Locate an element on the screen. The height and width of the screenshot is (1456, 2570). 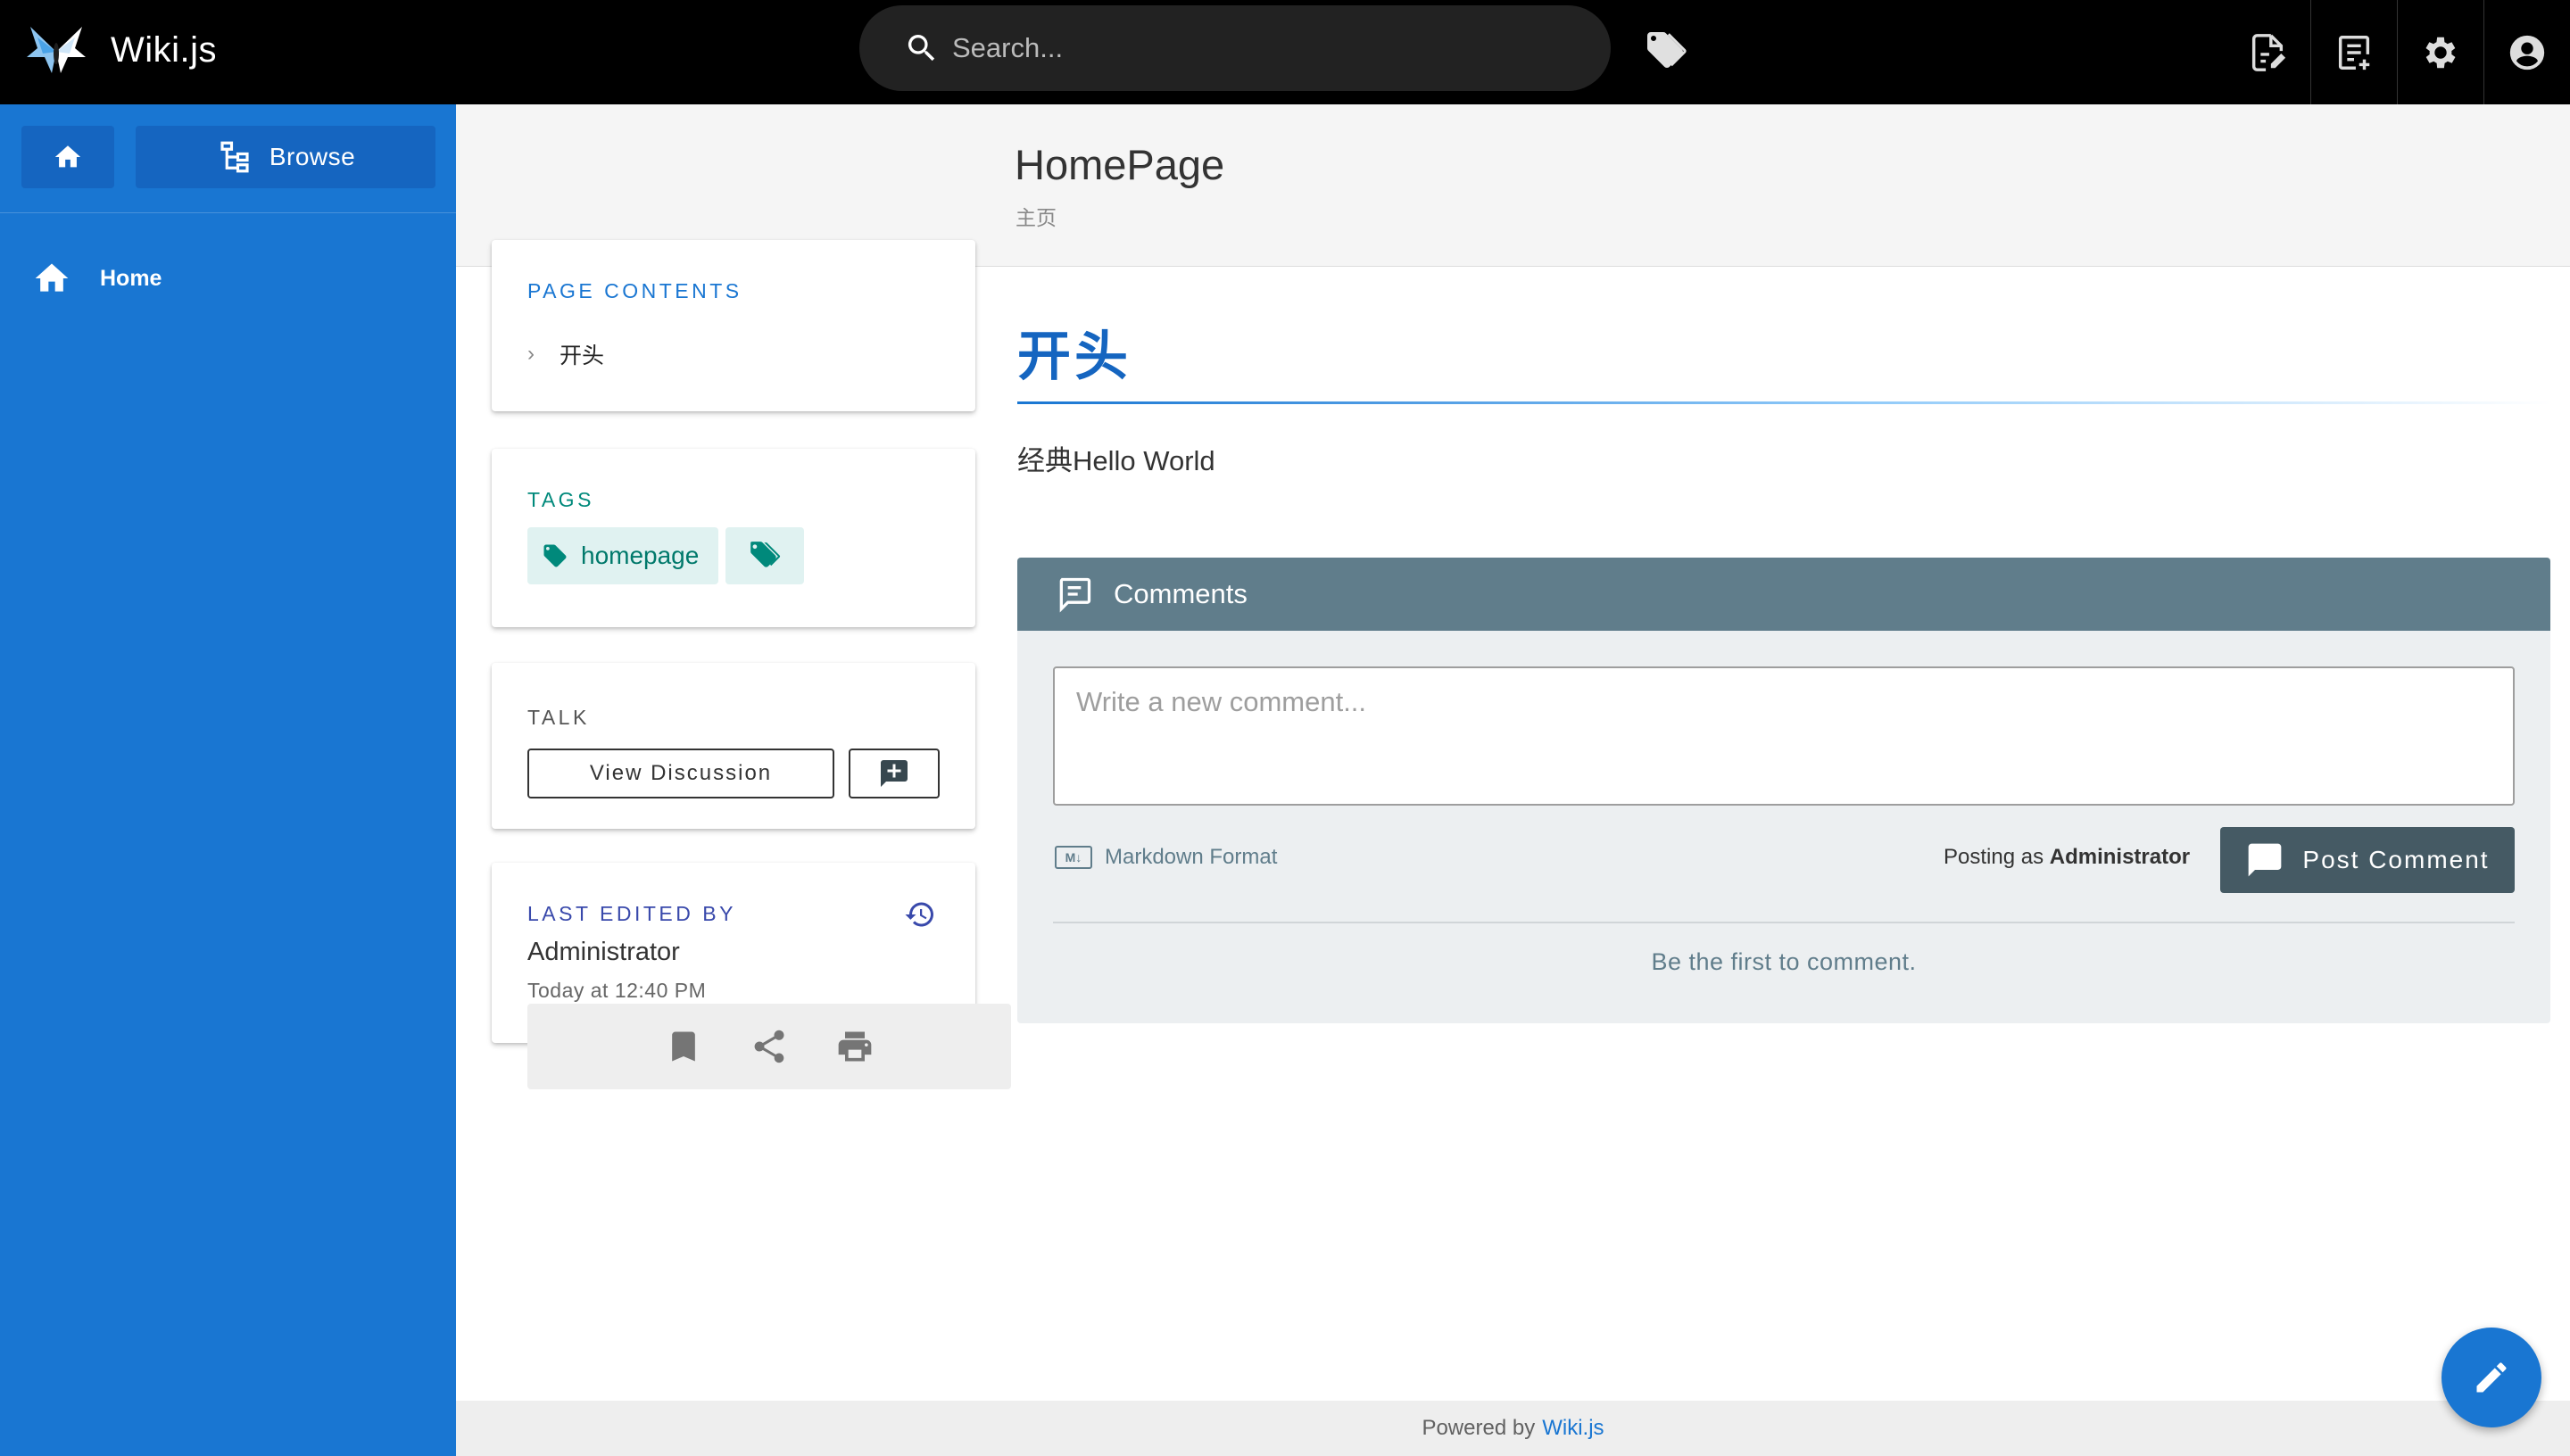
tags-label: TAGS is located at coordinates (560, 500).